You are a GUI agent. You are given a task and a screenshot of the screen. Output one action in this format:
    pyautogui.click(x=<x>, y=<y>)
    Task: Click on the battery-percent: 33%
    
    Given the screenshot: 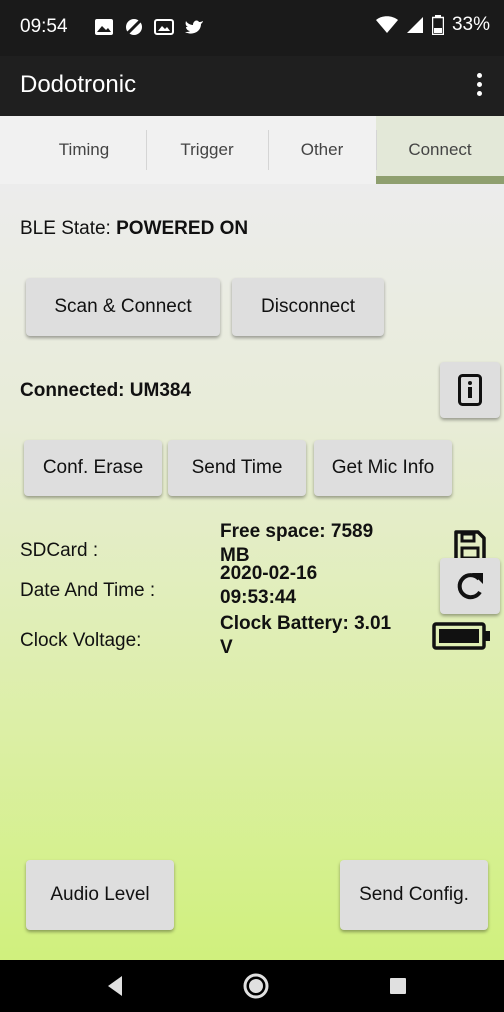 What is the action you would take?
    pyautogui.click(x=470, y=24)
    